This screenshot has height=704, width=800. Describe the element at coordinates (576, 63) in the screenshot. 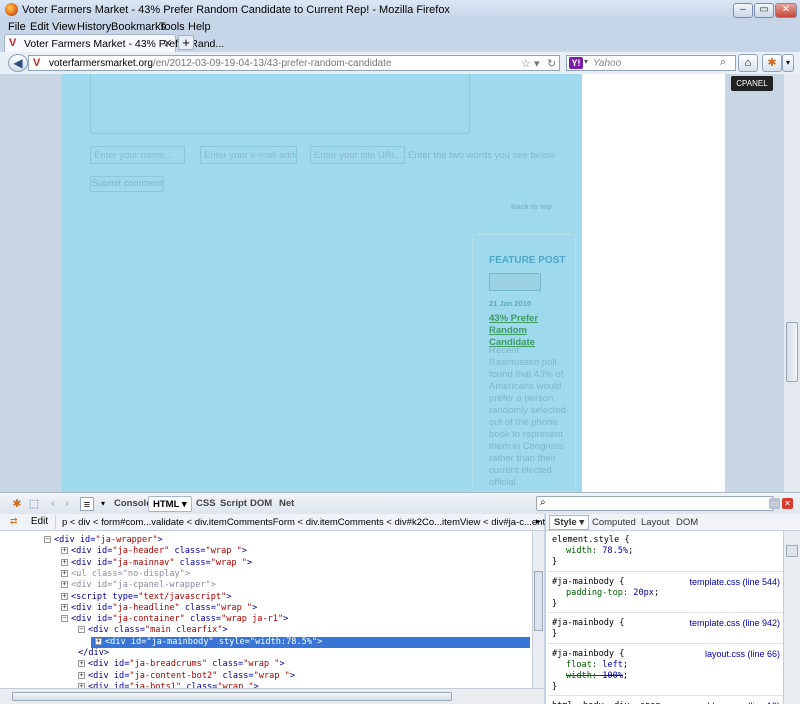

I see `yahoo-engine-icon: Y!` at that location.